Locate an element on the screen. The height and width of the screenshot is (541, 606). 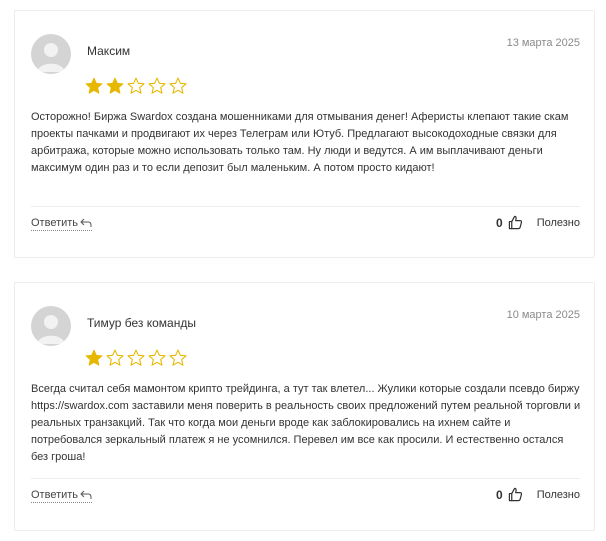
review-date: 13 марта 2025 is located at coordinates (543, 43).